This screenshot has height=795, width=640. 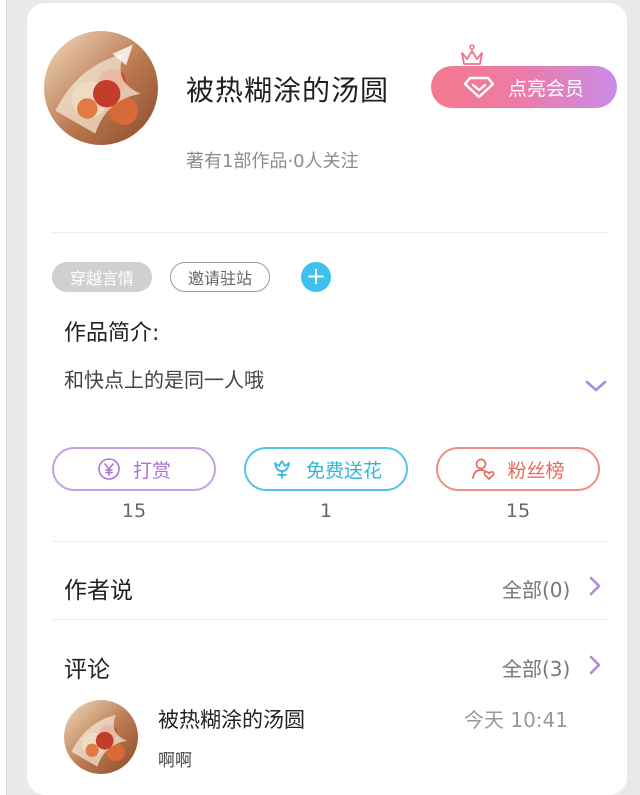 I want to click on fans-ranking-button: 粉丝榜, so click(x=518, y=469).